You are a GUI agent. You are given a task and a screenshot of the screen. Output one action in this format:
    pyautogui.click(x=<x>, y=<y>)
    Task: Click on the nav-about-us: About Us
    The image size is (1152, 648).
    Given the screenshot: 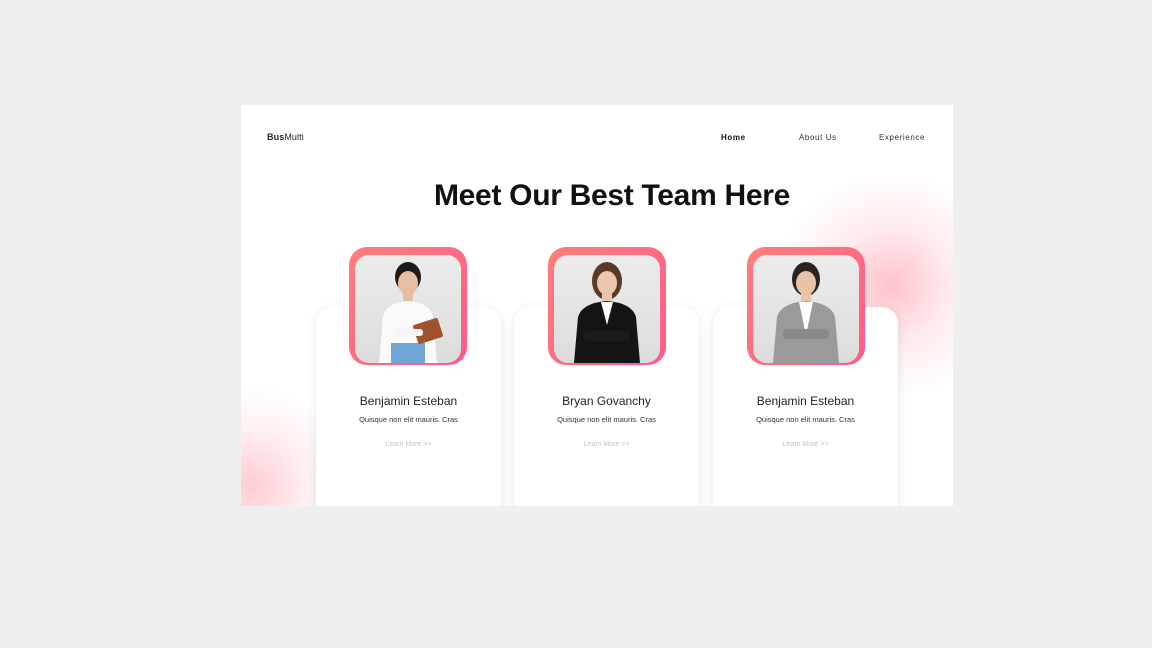 What is the action you would take?
    pyautogui.click(x=818, y=137)
    